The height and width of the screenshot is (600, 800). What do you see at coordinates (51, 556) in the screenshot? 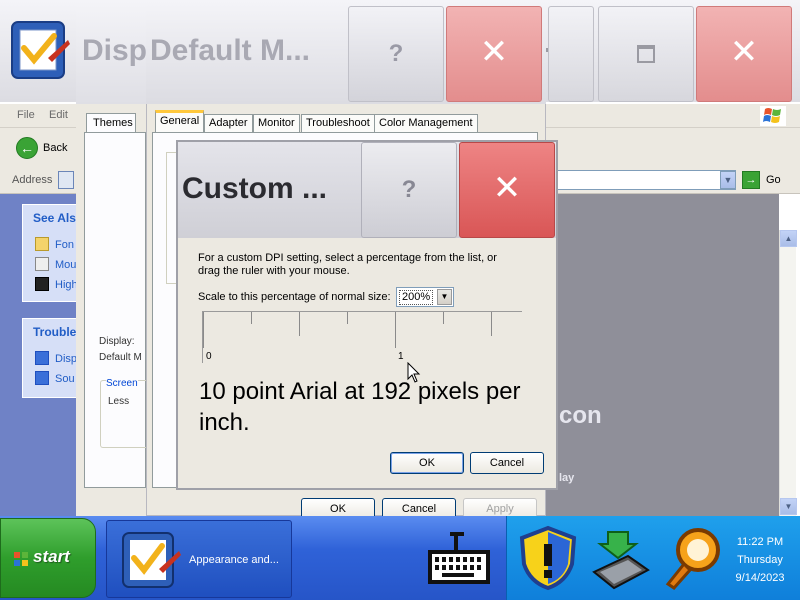
I see `start-label: start` at bounding box center [51, 556].